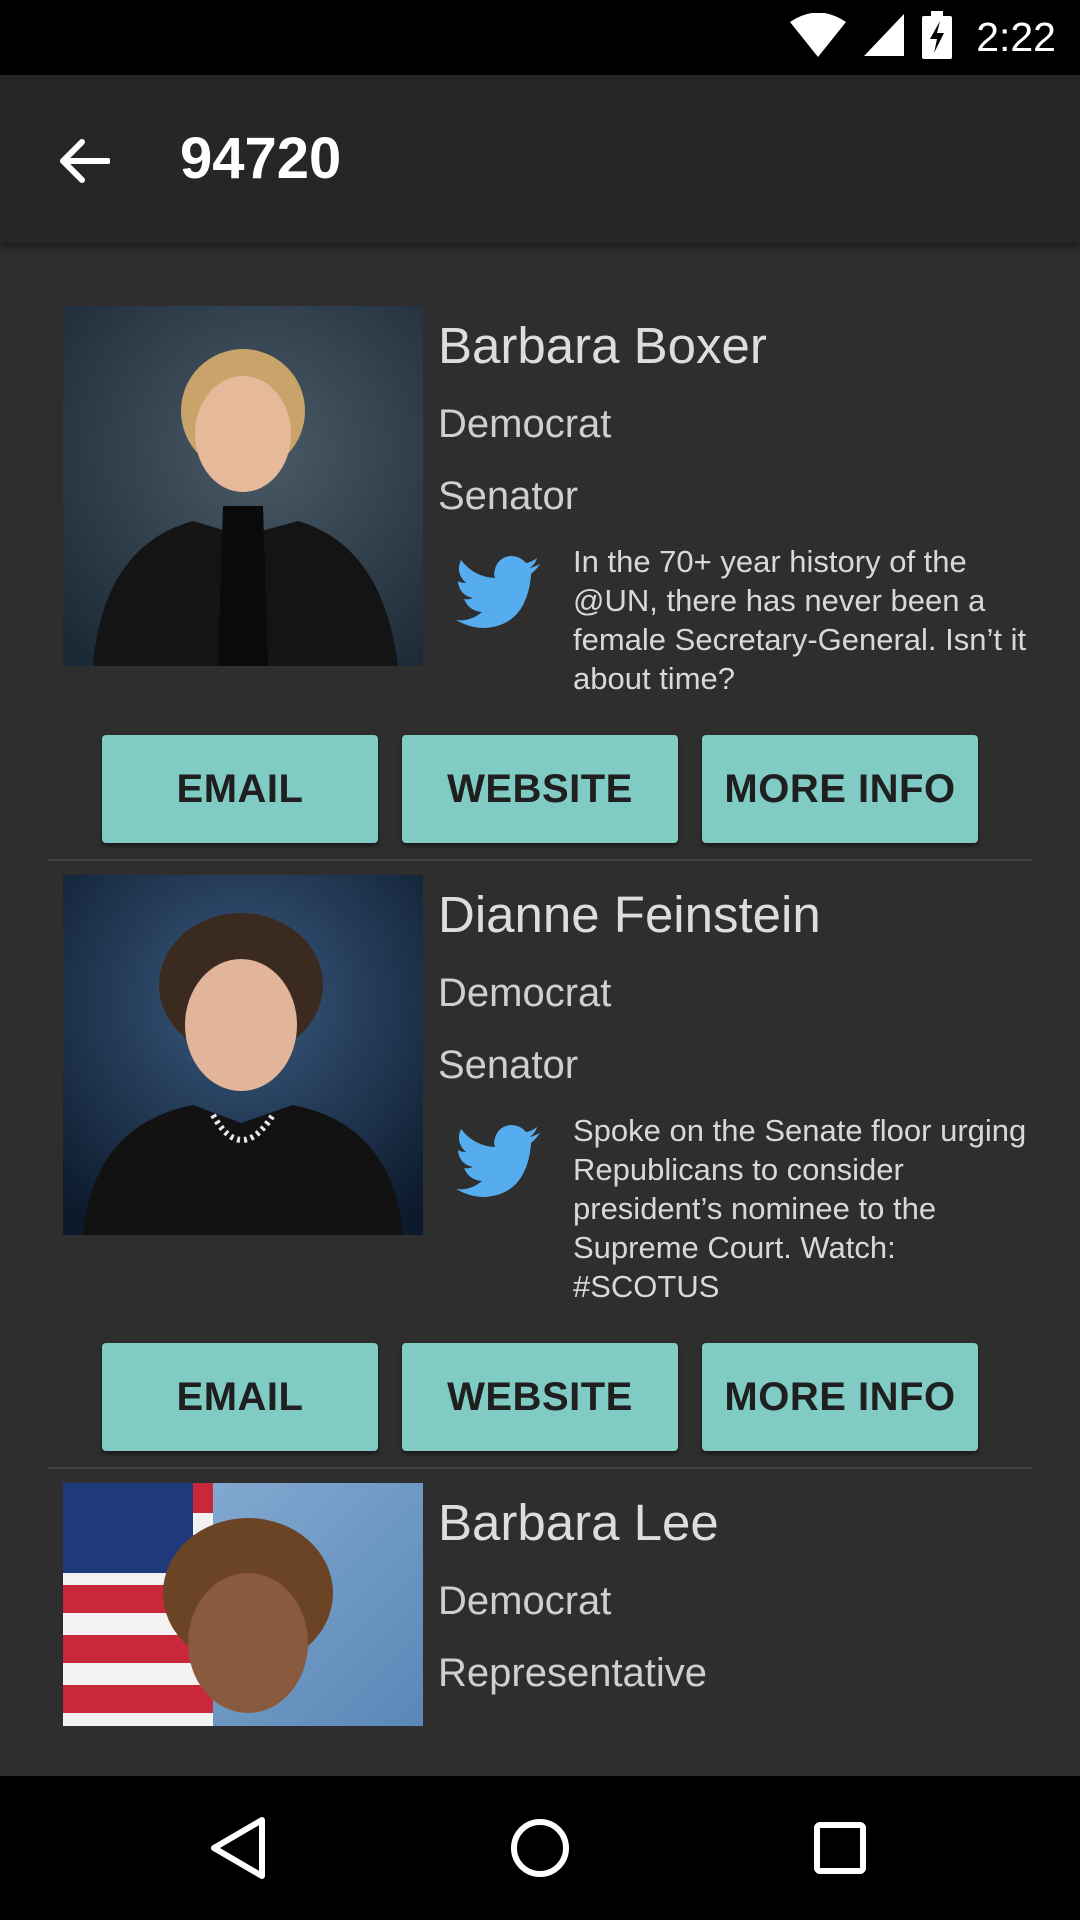 This screenshot has width=1080, height=1920. What do you see at coordinates (540, 159) in the screenshot?
I see `app-bar: 94720` at bounding box center [540, 159].